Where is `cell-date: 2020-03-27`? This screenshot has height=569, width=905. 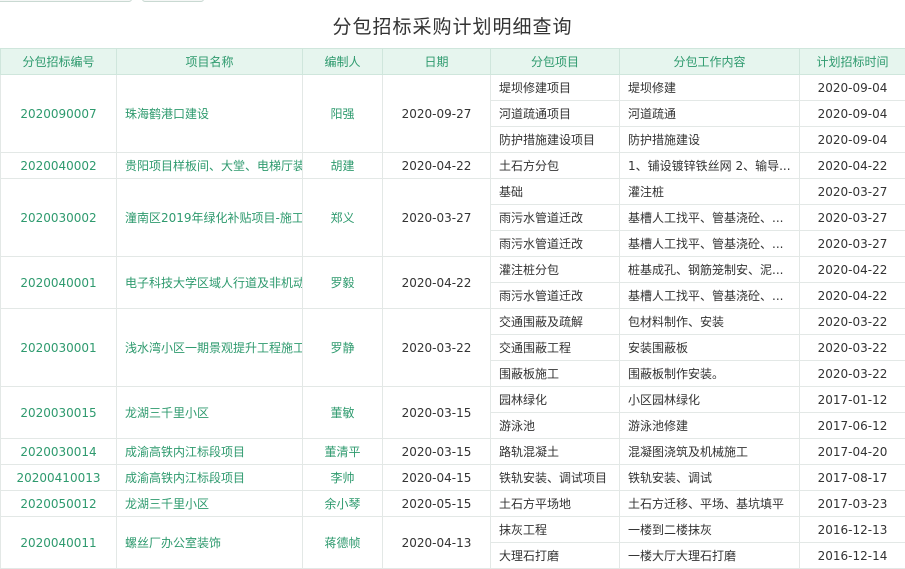
cell-date: 2020-03-27 is located at coordinates (436, 217).